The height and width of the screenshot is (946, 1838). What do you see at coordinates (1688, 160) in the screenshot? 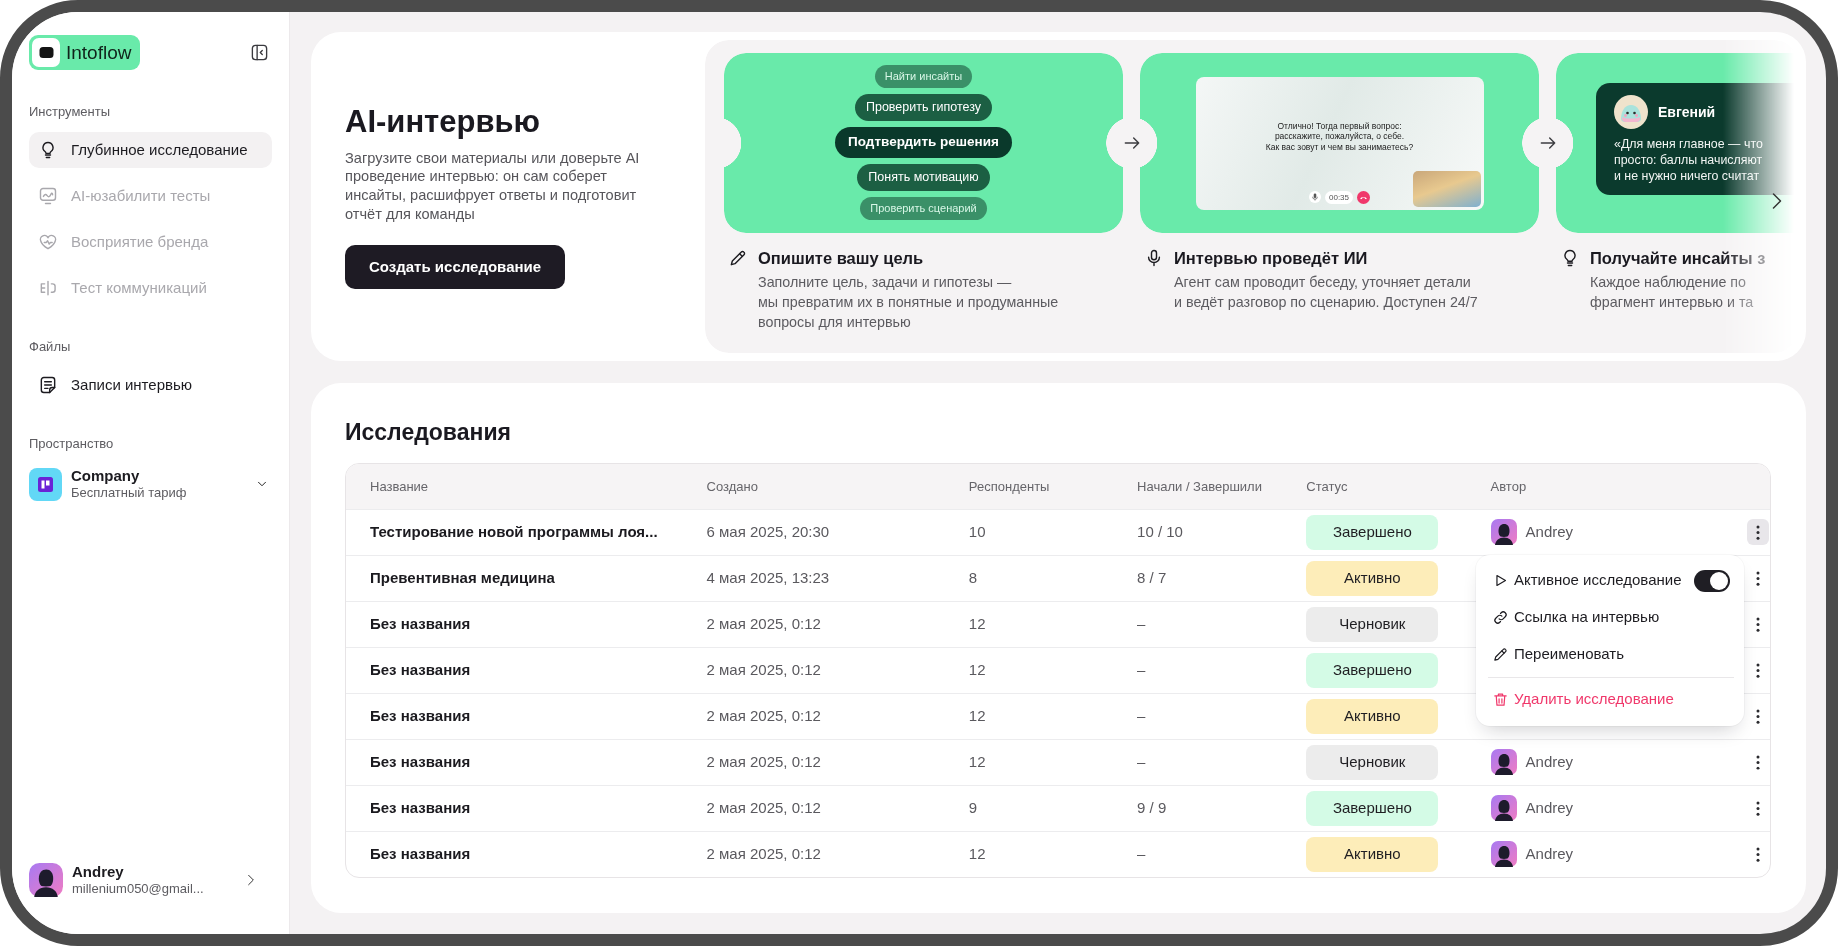
I see `quote-text: «Для меня главное — что просто: баллы начисляют и не нужно ничего считат` at bounding box center [1688, 160].